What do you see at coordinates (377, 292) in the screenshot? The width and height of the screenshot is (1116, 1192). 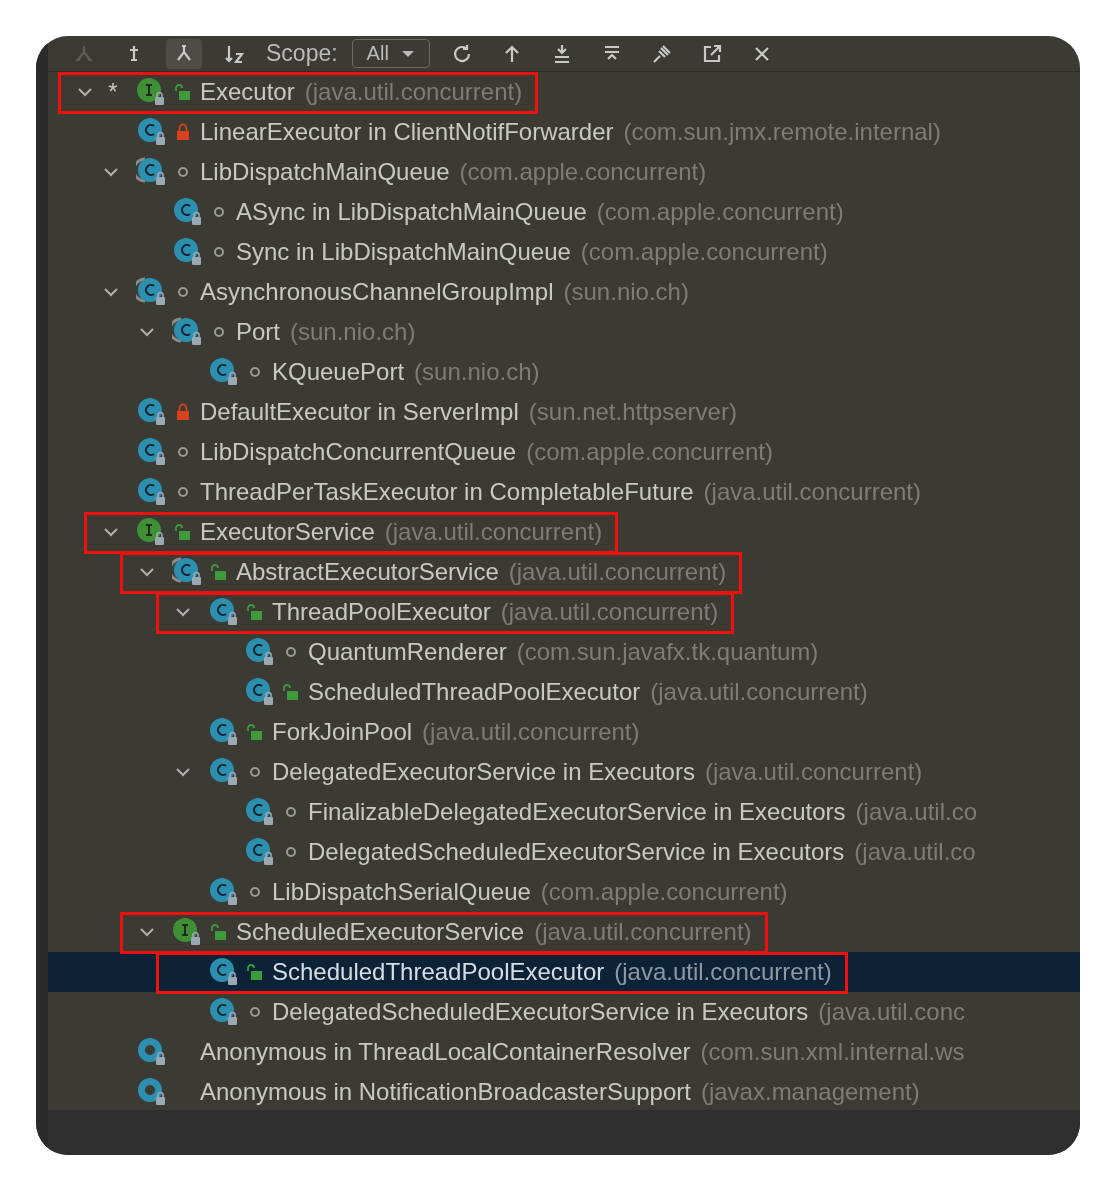 I see `type-name: AsynchronousChannelGroupImpl` at bounding box center [377, 292].